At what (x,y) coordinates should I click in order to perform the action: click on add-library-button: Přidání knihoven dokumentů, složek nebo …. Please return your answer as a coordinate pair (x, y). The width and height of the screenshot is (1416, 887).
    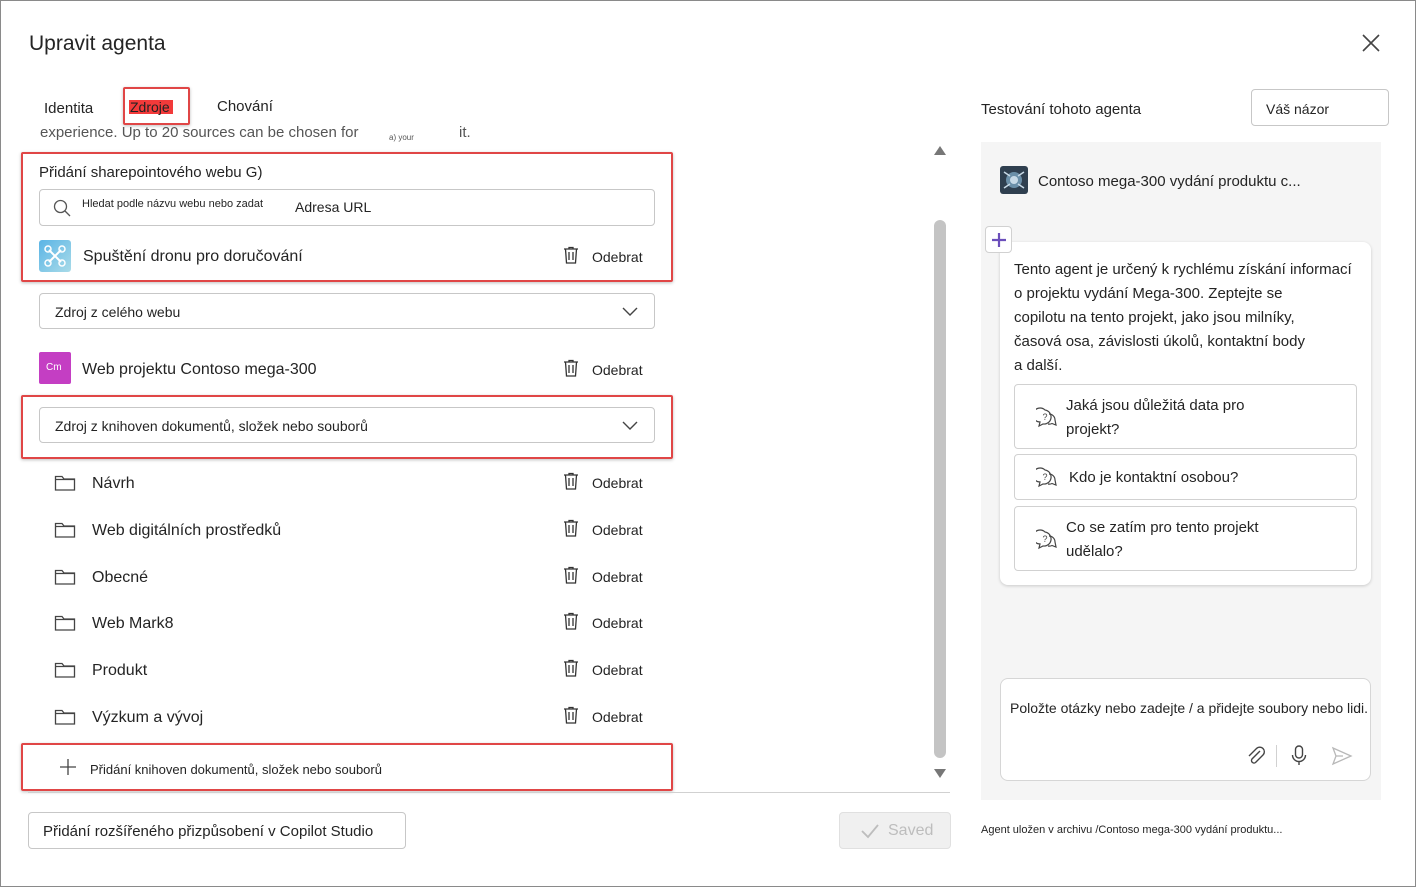
    Looking at the image, I should click on (340, 768).